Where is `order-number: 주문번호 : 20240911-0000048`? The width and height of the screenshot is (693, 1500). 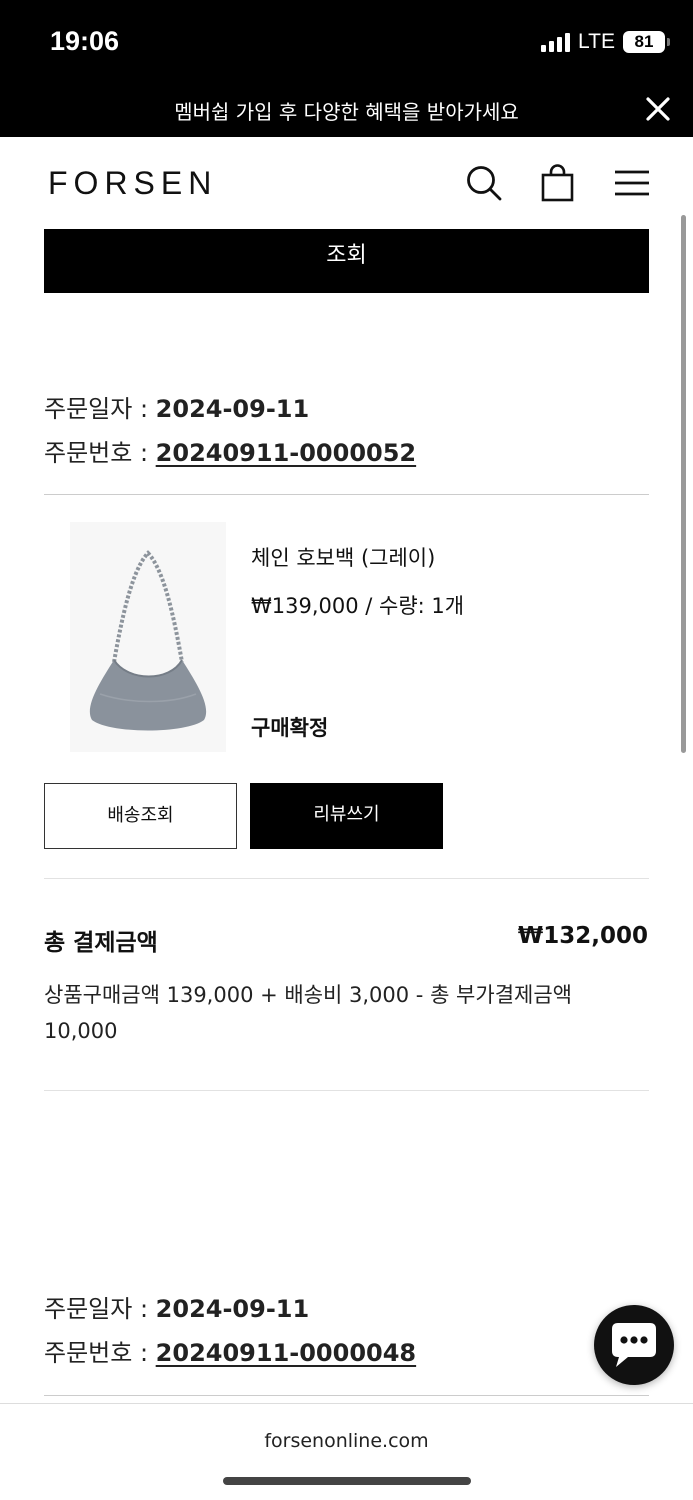 order-number: 주문번호 : 20240911-0000048 is located at coordinates (230, 1350).